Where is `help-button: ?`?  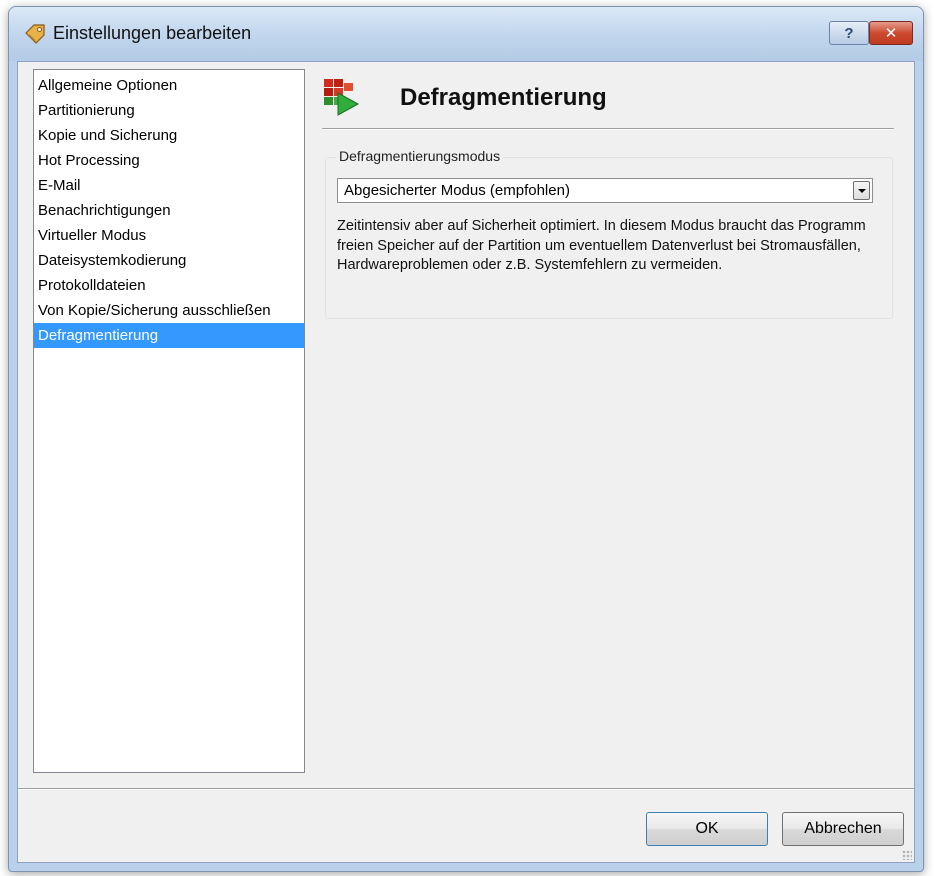 help-button: ? is located at coordinates (849, 33).